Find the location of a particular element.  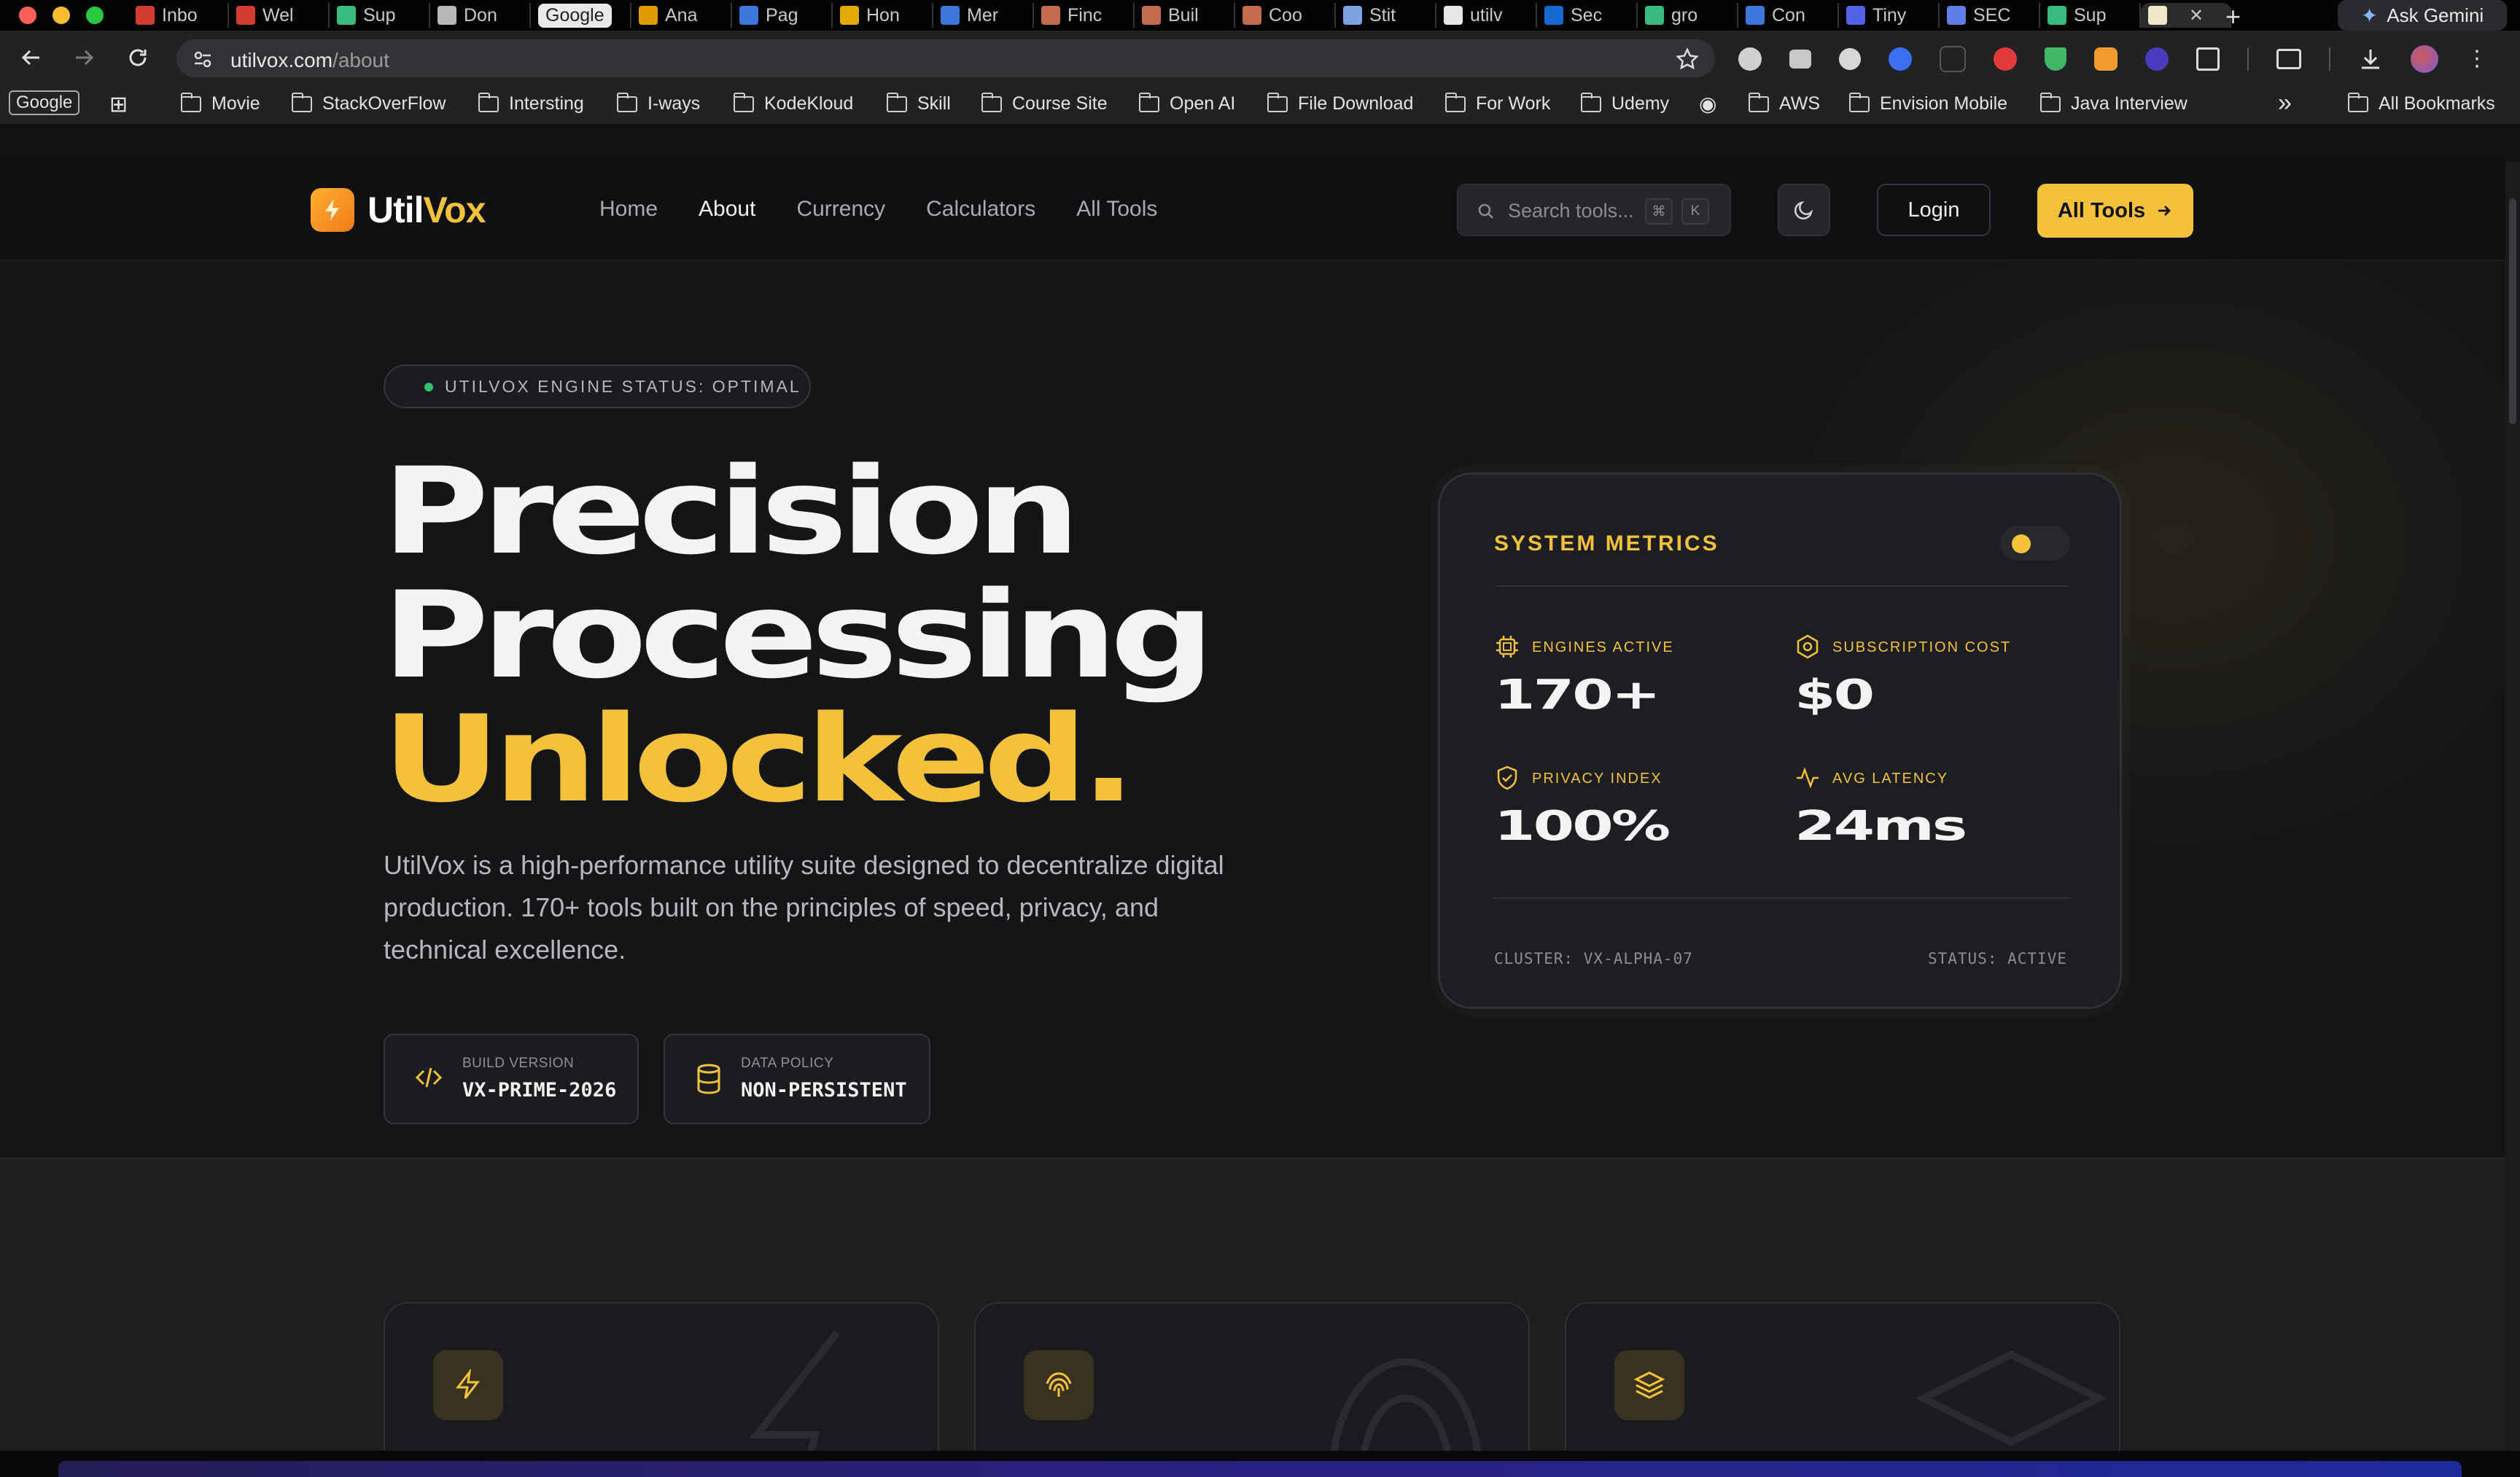

search-tools-input: Search tools... ⌘ K is located at coordinates (1594, 210).